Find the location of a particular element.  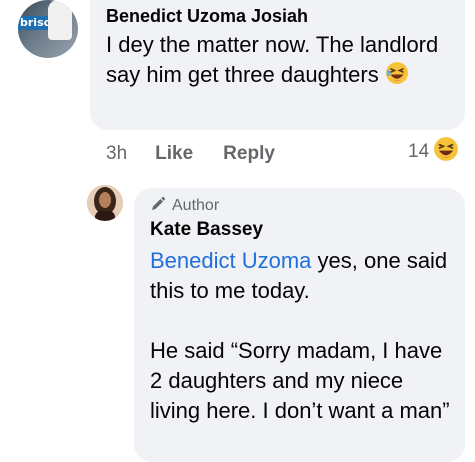

avatar: brisc is located at coordinates (48, 29).